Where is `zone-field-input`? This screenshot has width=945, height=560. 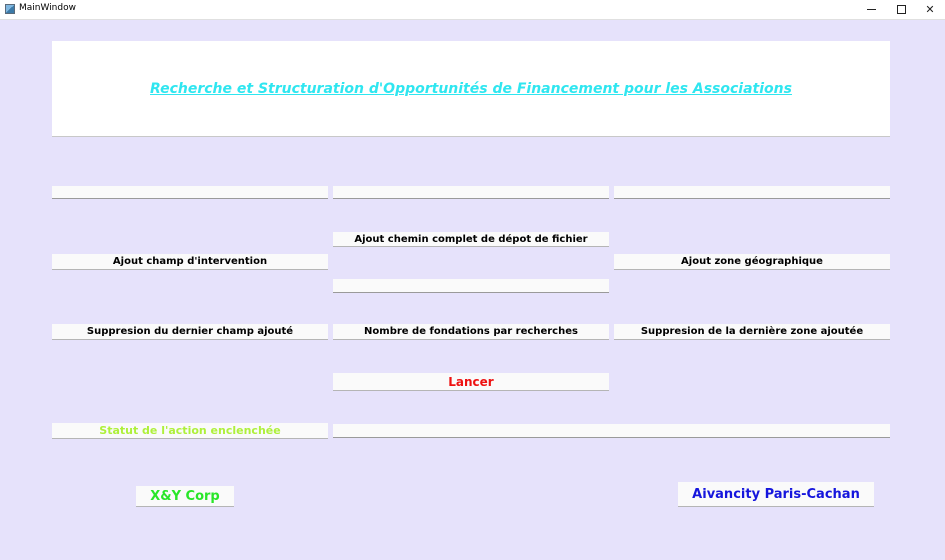 zone-field-input is located at coordinates (752, 192).